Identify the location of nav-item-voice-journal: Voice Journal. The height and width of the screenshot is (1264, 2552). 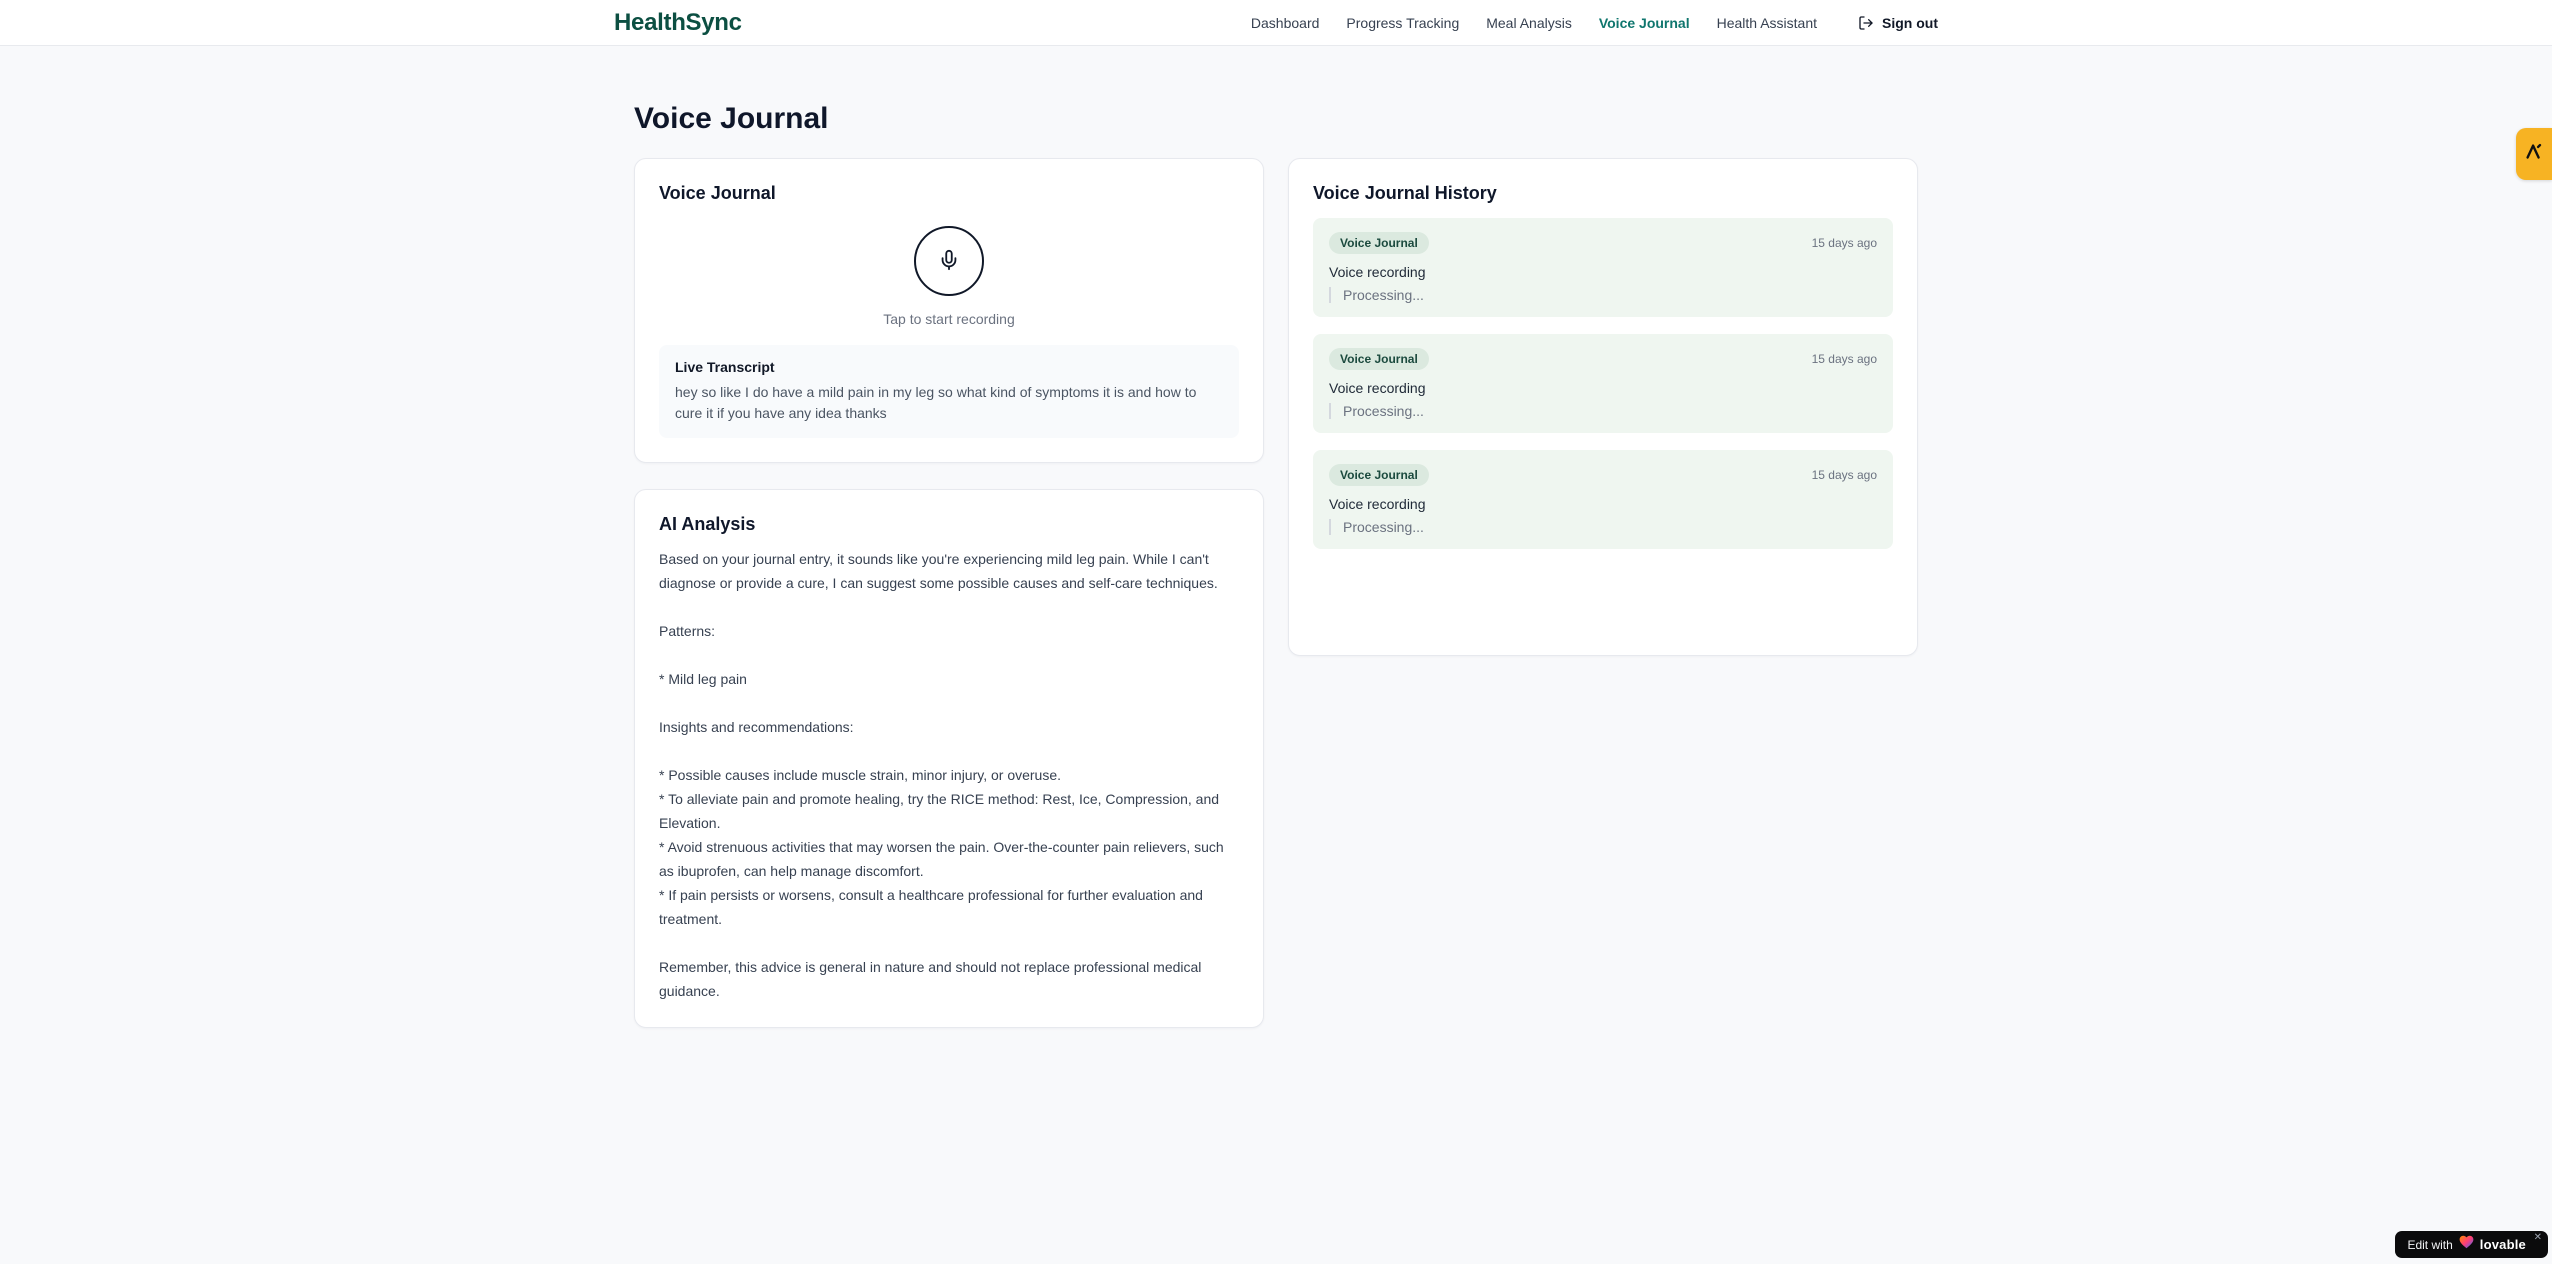
(1644, 23).